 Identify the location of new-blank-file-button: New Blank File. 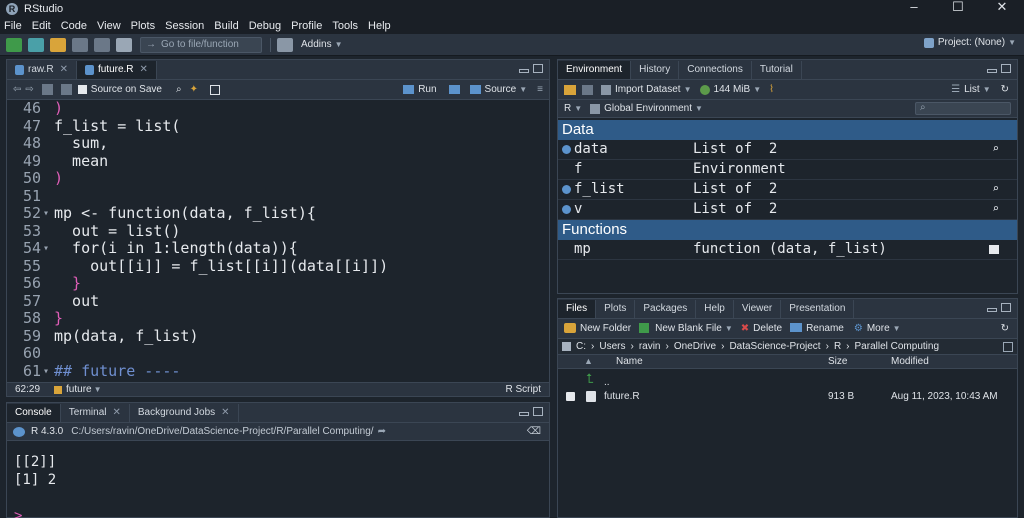
(688, 328).